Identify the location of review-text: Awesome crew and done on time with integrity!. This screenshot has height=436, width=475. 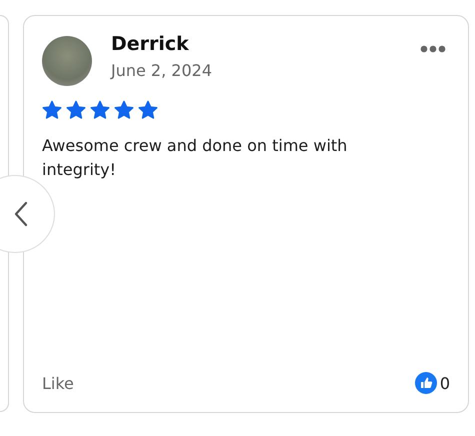
(195, 158).